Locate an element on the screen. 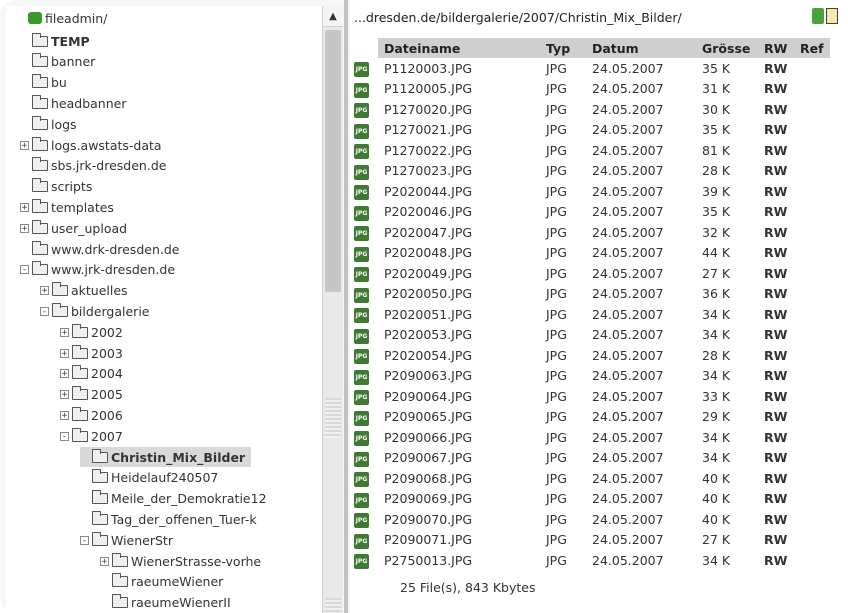 This screenshot has height=613, width=848. file-name: P1120005.JPG is located at coordinates (459, 89).